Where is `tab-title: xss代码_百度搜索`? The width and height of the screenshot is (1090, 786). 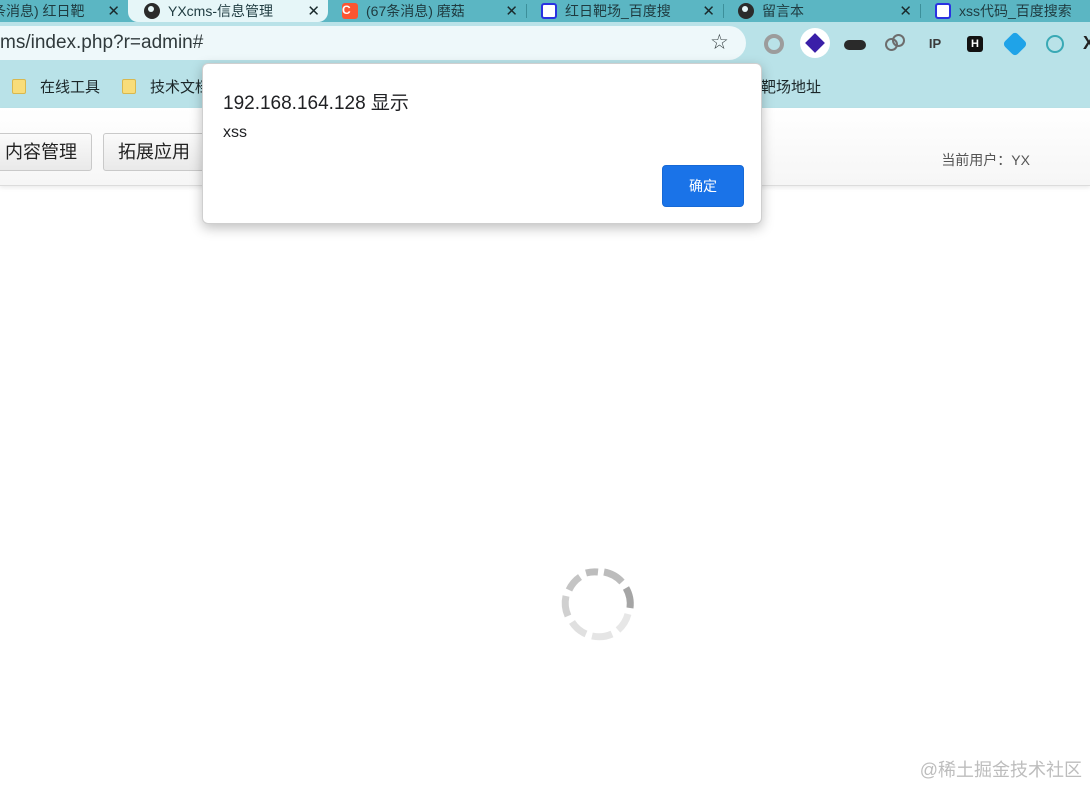
tab-title: xss代码_百度搜索 is located at coordinates (1015, 11).